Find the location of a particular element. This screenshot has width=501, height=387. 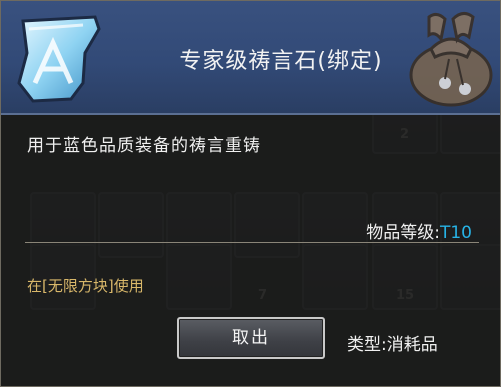

item-type-label: 类型 is located at coordinates (364, 345).